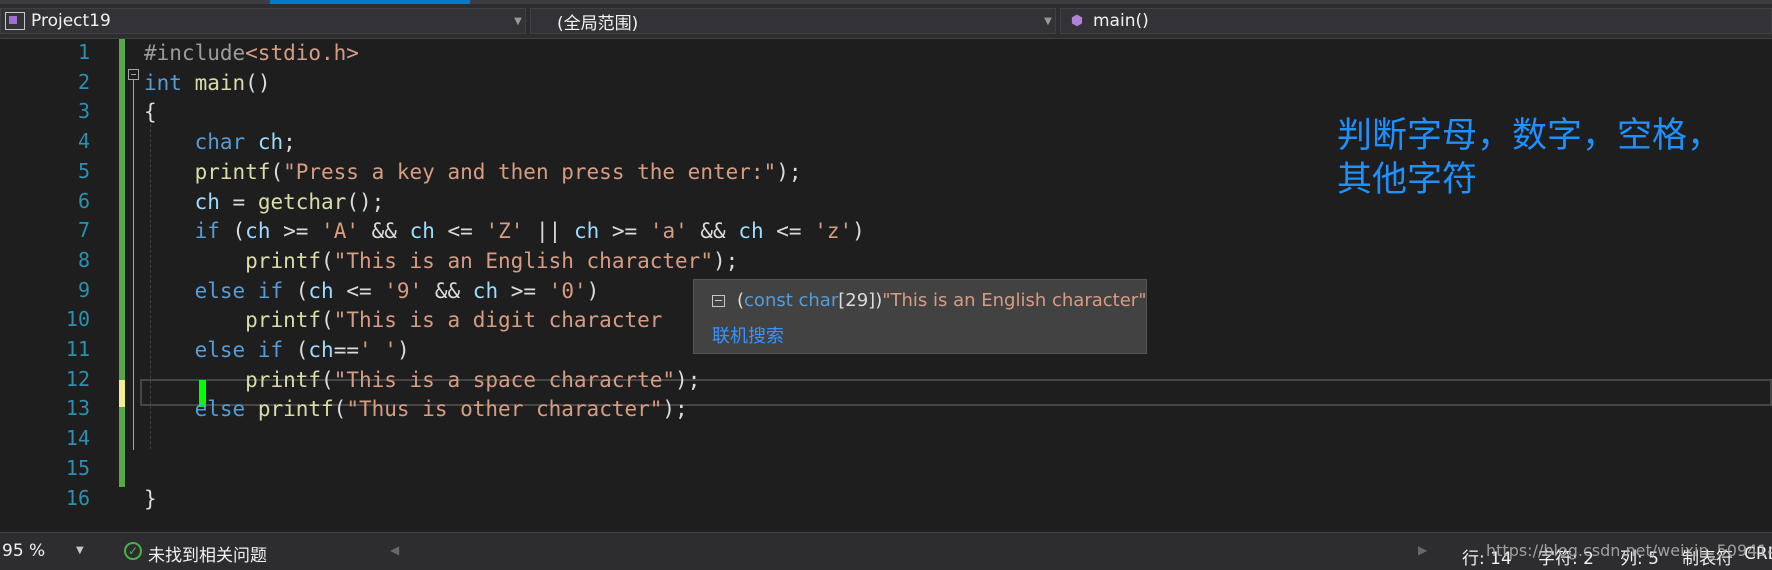 This screenshot has height=570, width=1772. What do you see at coordinates (238, 201) in the screenshot?
I see `code-token: =` at bounding box center [238, 201].